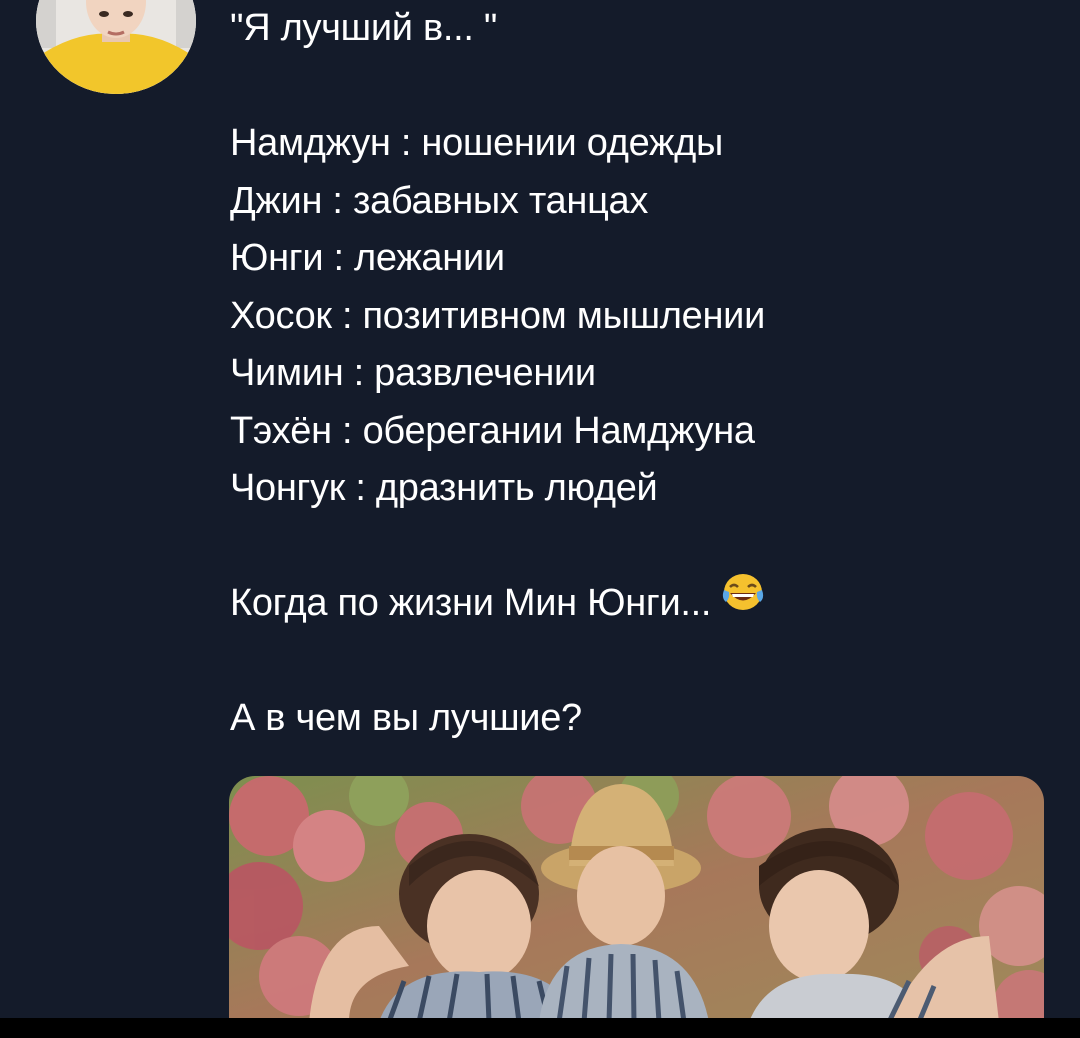 The height and width of the screenshot is (1038, 1080). Describe the element at coordinates (444, 488) in the screenshot. I see `list-item: Чонгук : дразнить людей` at that location.